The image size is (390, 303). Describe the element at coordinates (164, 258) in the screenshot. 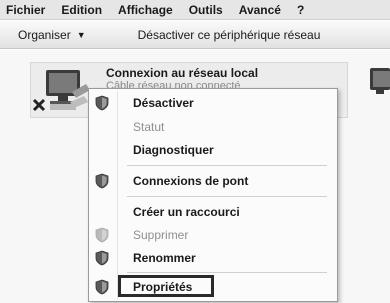

I see `menu-item-label: Renommer` at that location.